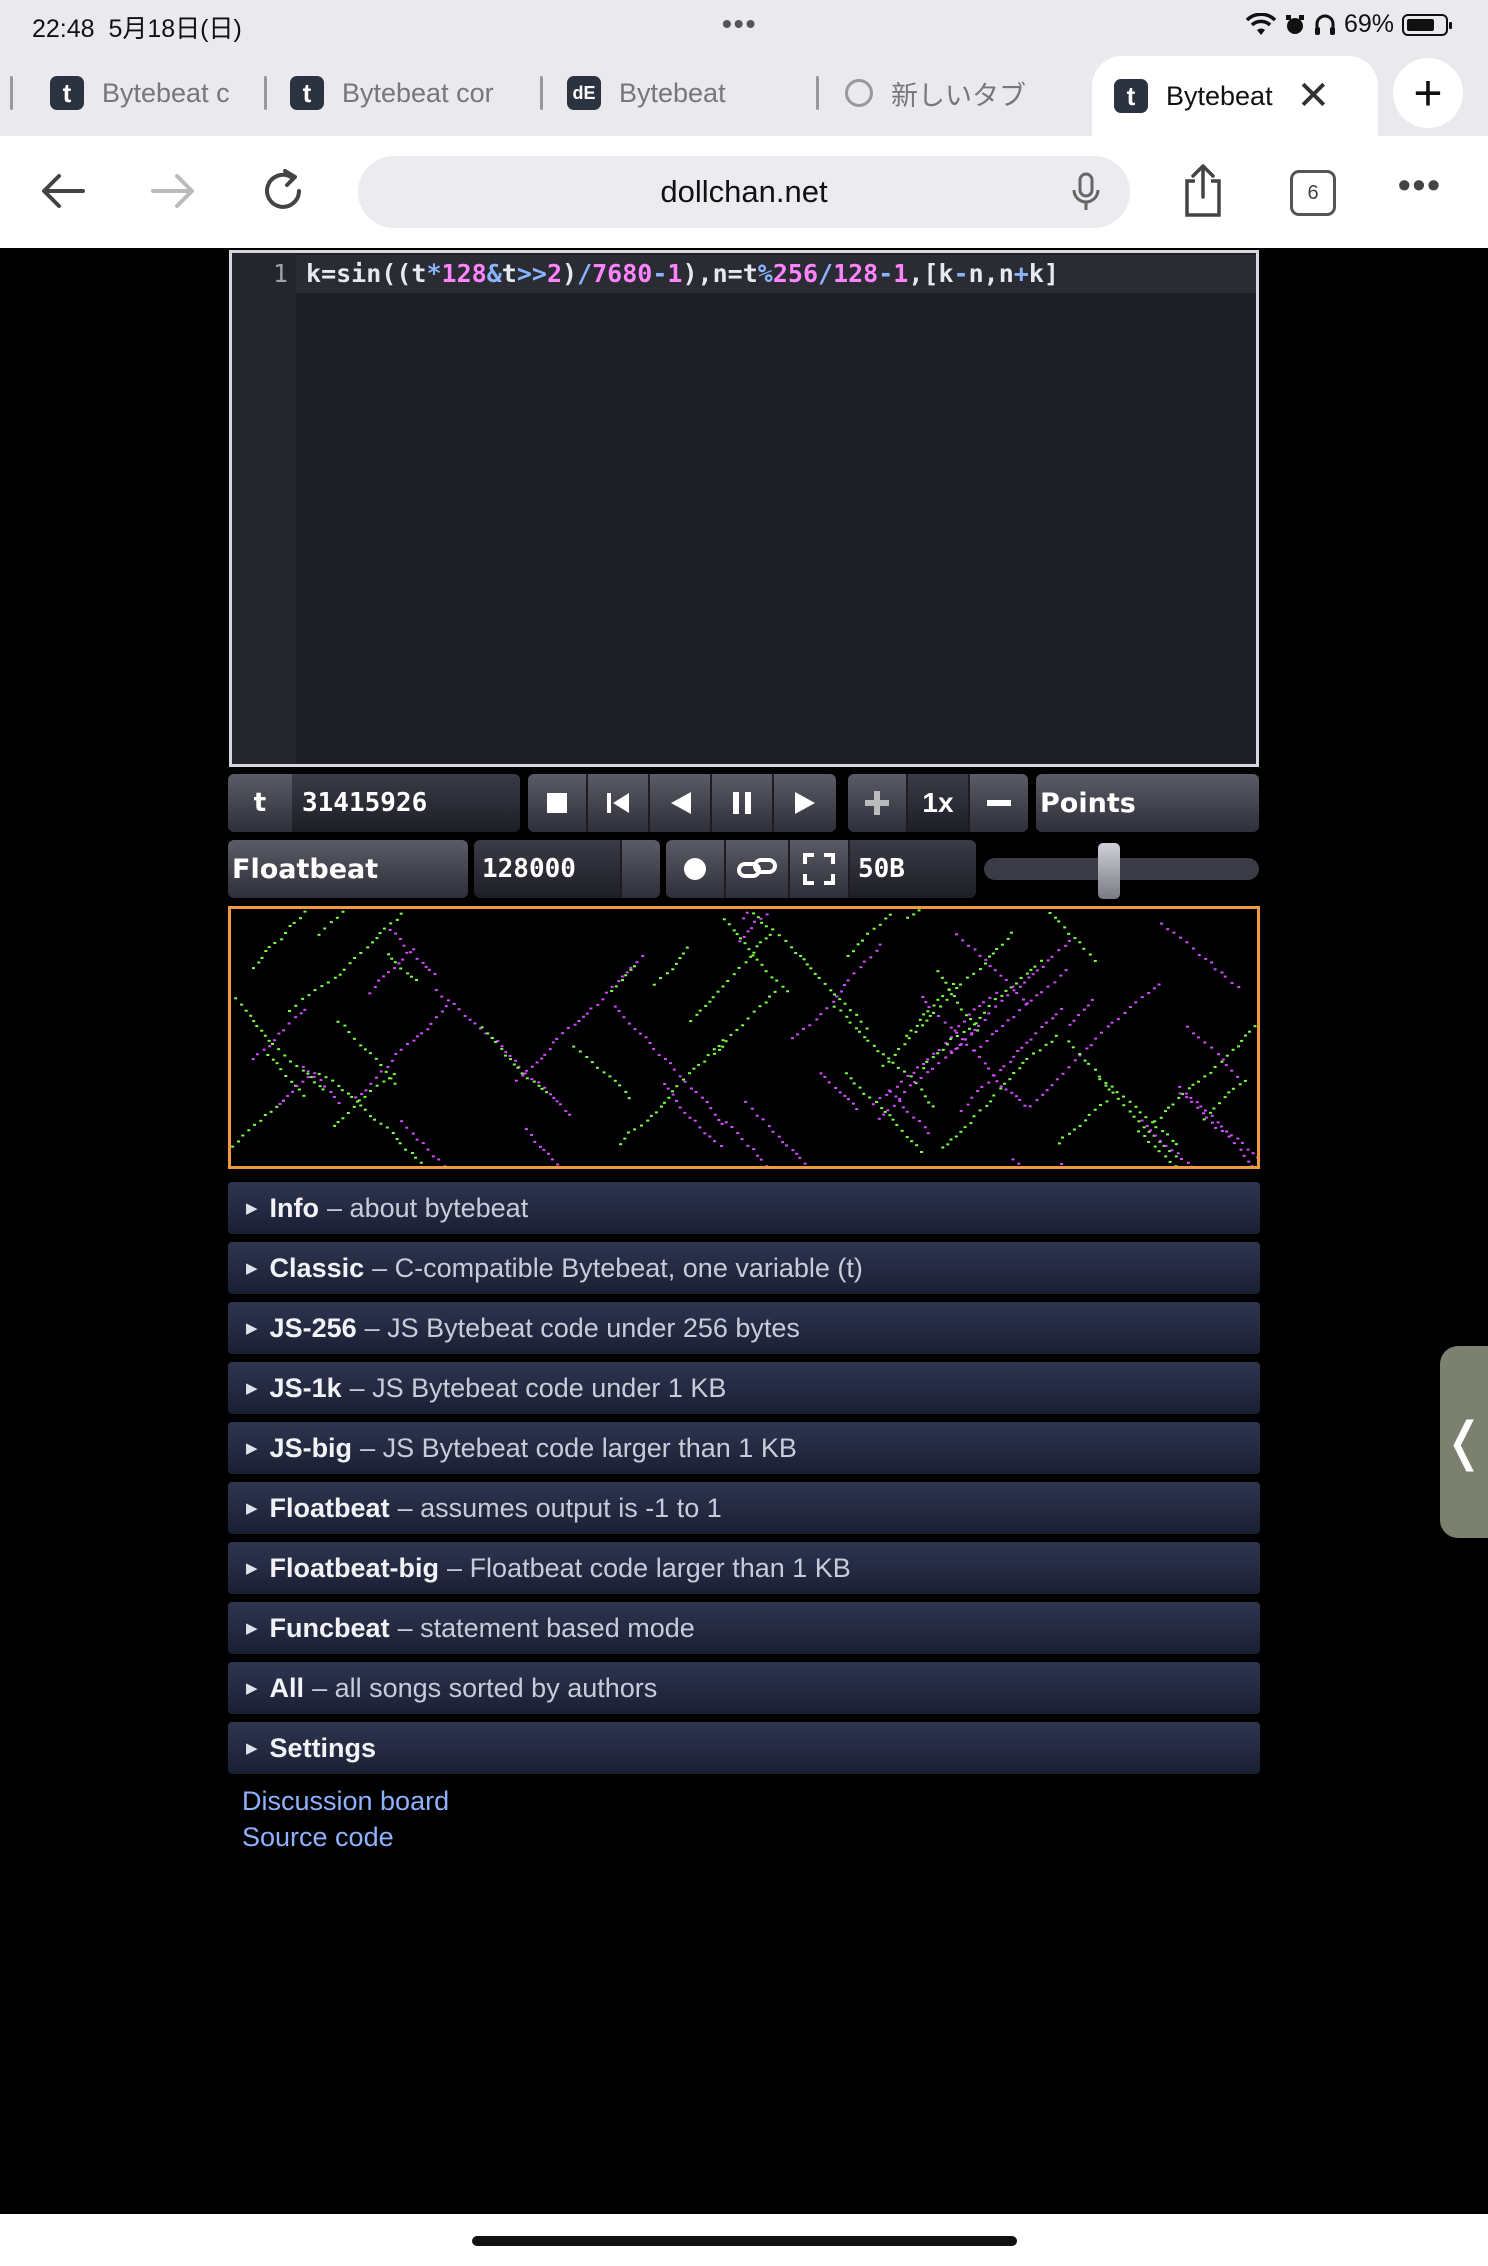 Image resolution: width=1488 pixels, height=2266 pixels. Describe the element at coordinates (1147, 803) in the screenshot. I see `draw-mode-select: Points` at that location.